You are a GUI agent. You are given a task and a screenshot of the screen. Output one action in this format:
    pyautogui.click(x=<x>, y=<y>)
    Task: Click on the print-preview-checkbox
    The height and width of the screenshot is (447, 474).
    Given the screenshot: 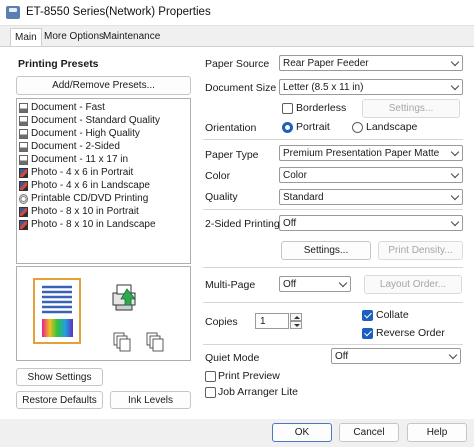 What is the action you would take?
    pyautogui.click(x=210, y=376)
    